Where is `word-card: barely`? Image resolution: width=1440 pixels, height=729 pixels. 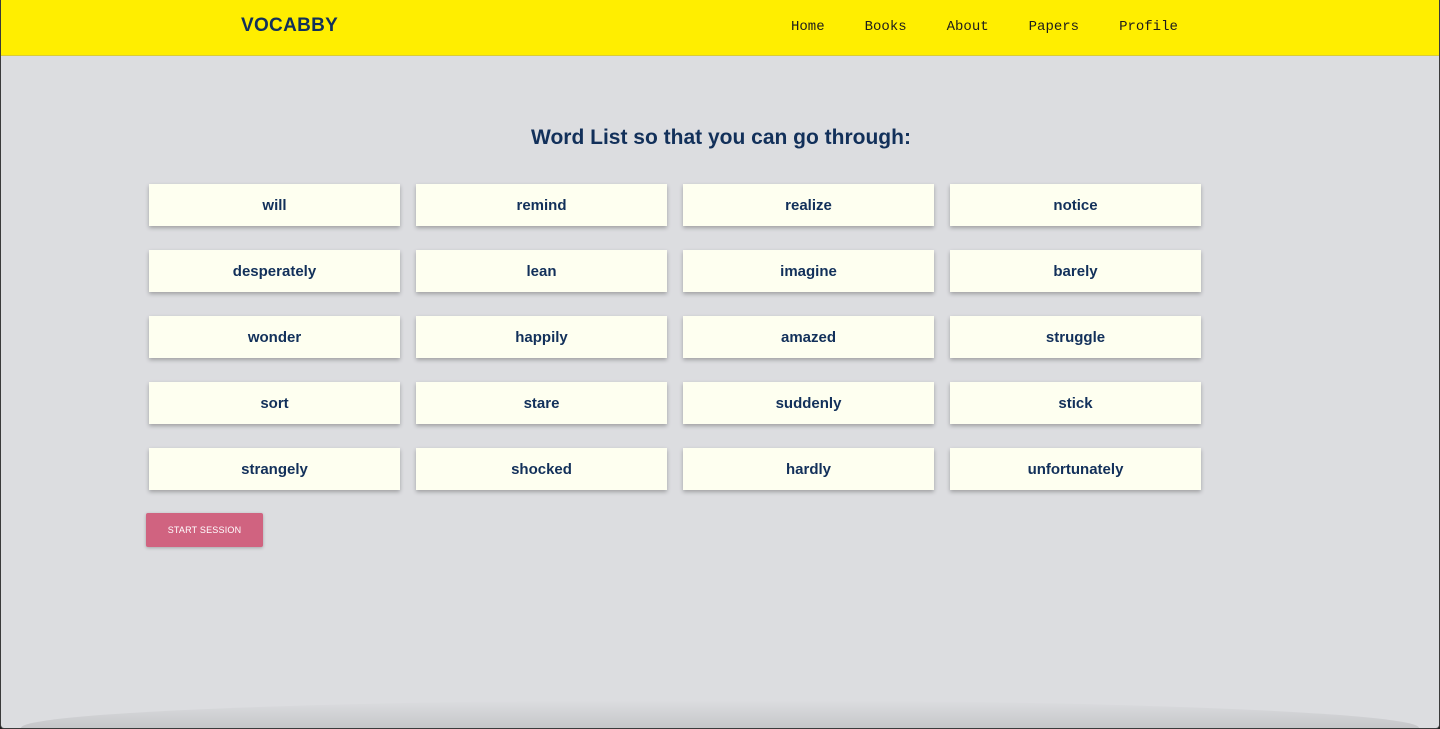 word-card: barely is located at coordinates (1075, 271).